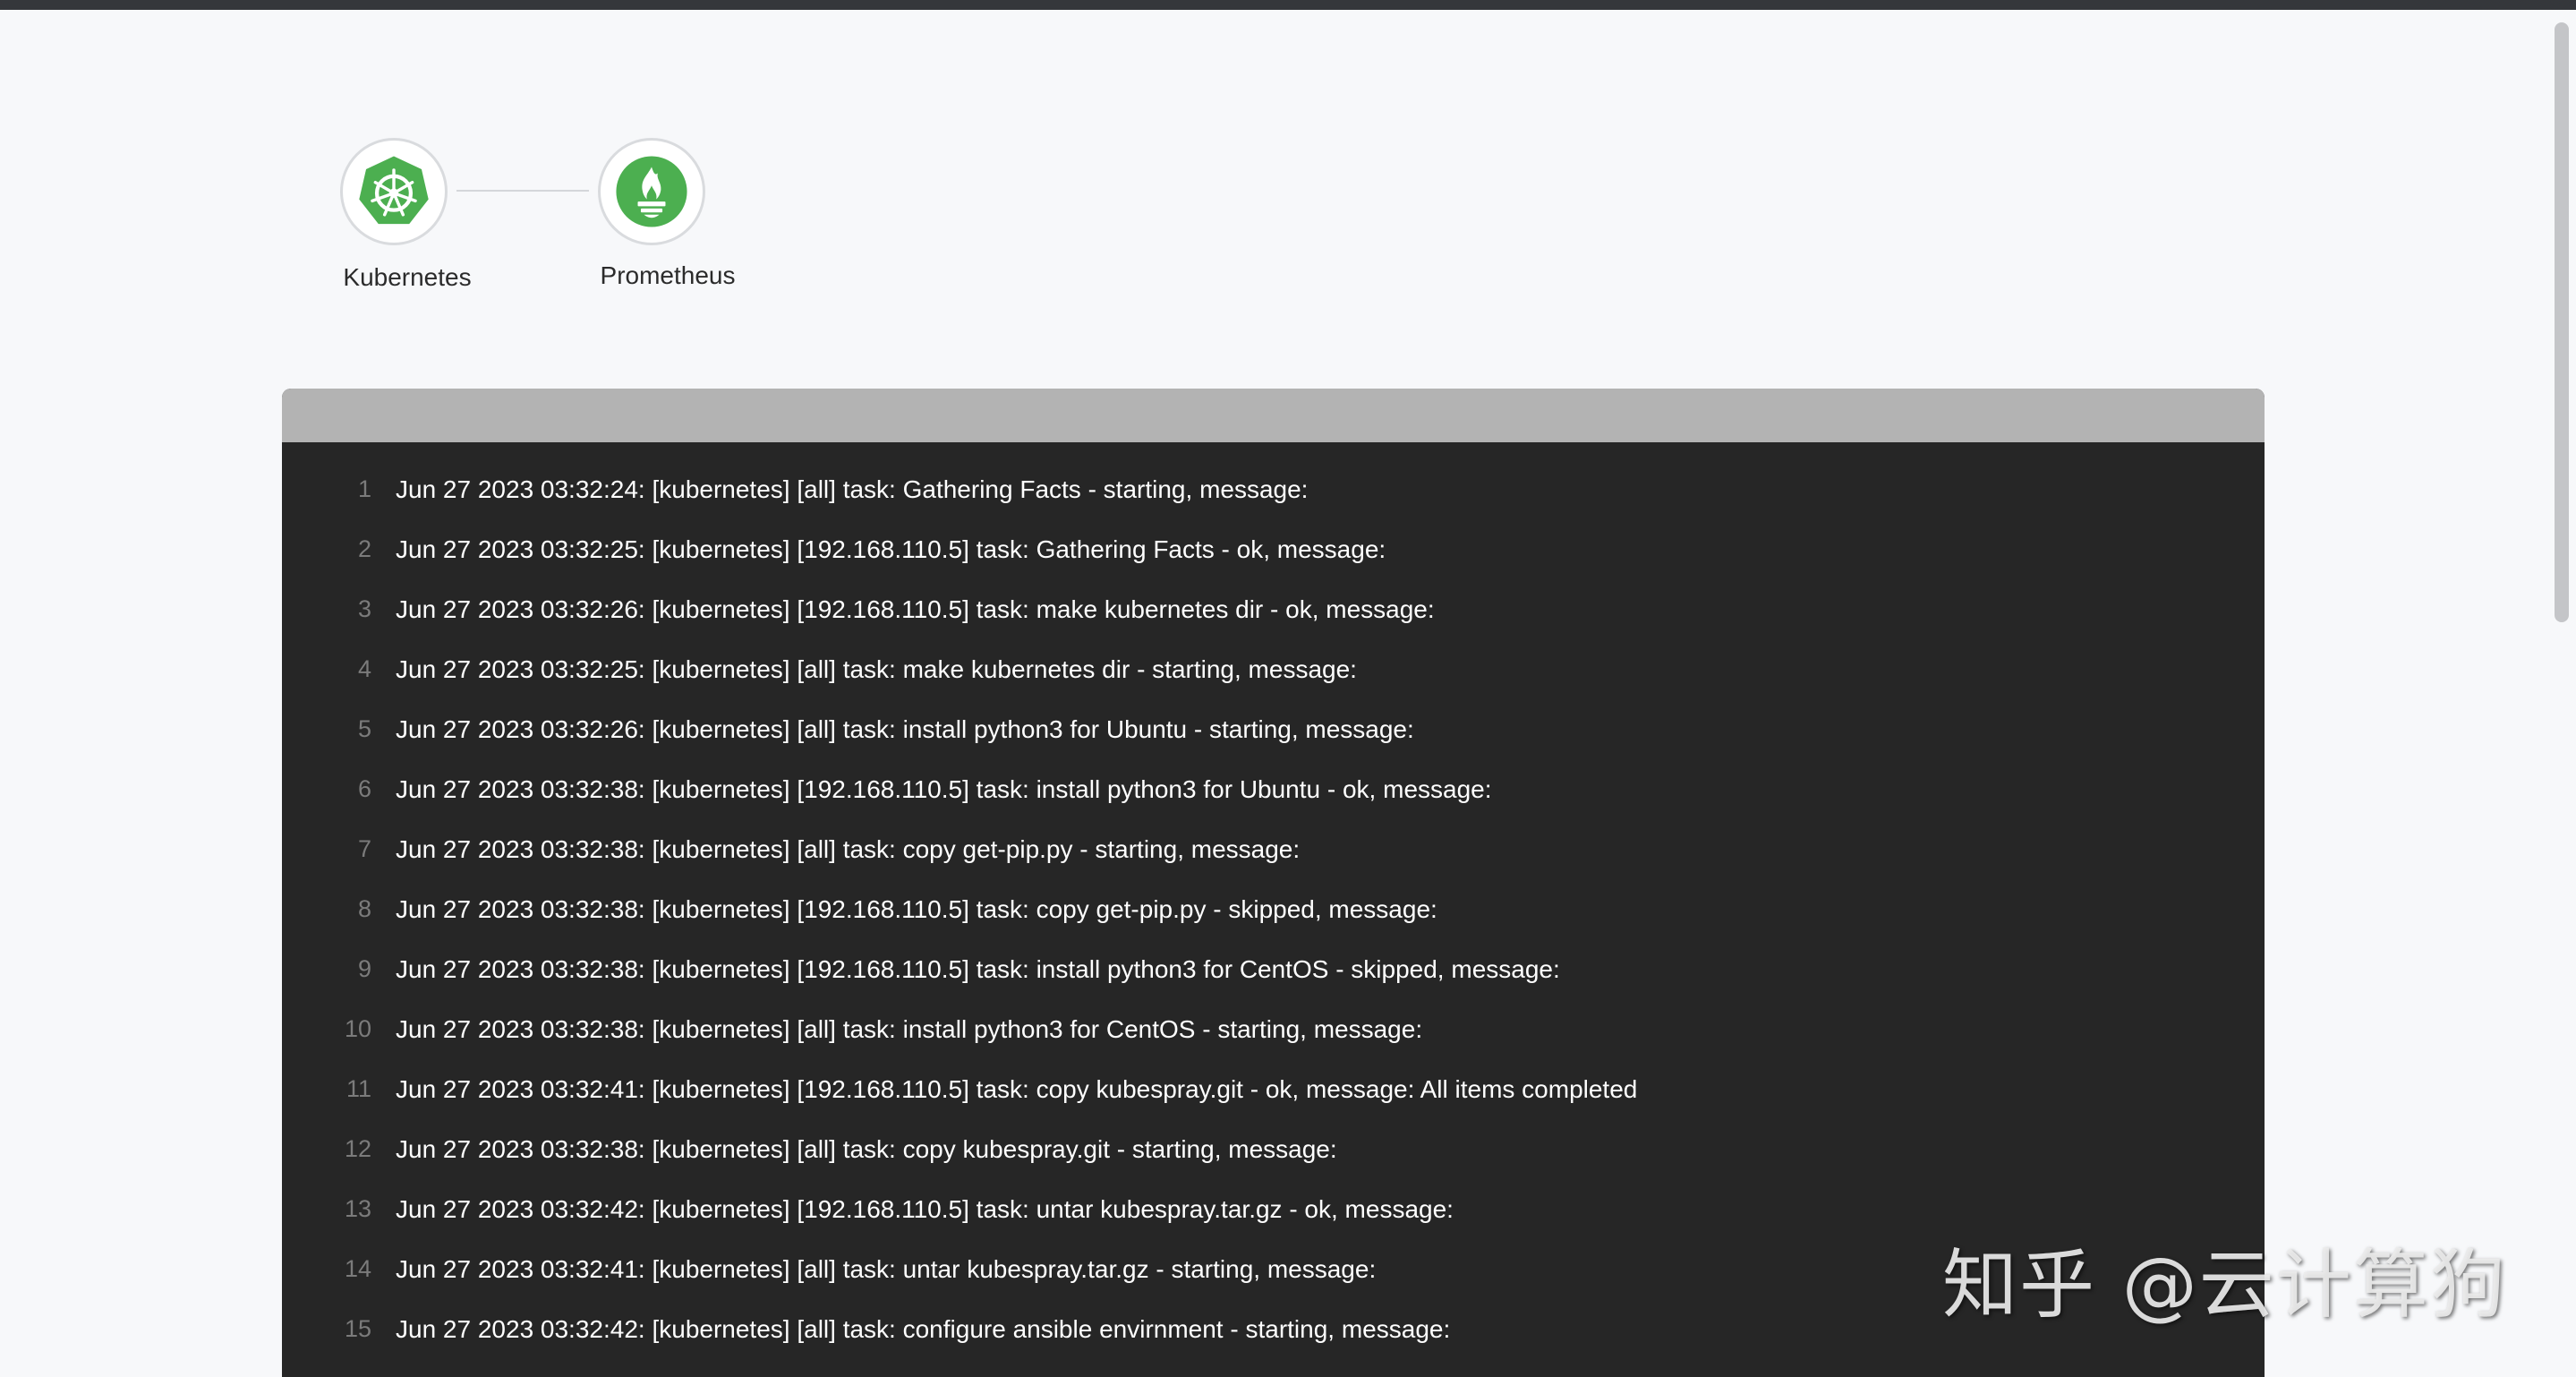  Describe the element at coordinates (668, 275) in the screenshot. I see `prometheus-node-label: Prometheus` at that location.